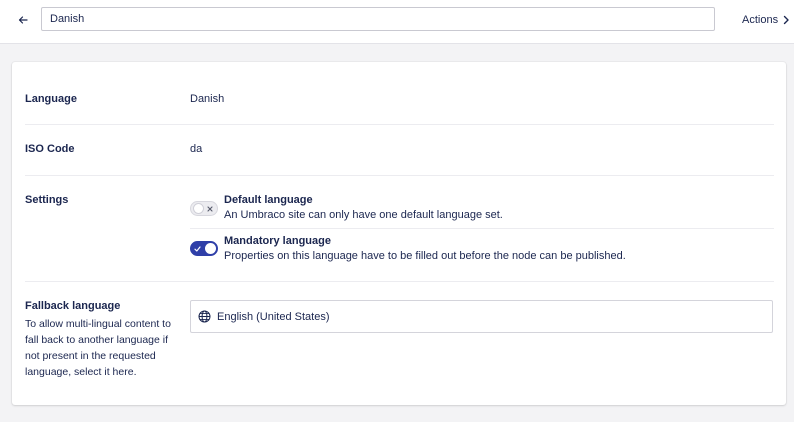 The height and width of the screenshot is (422, 794). Describe the element at coordinates (47, 200) in the screenshot. I see `settings-label: Settings` at that location.